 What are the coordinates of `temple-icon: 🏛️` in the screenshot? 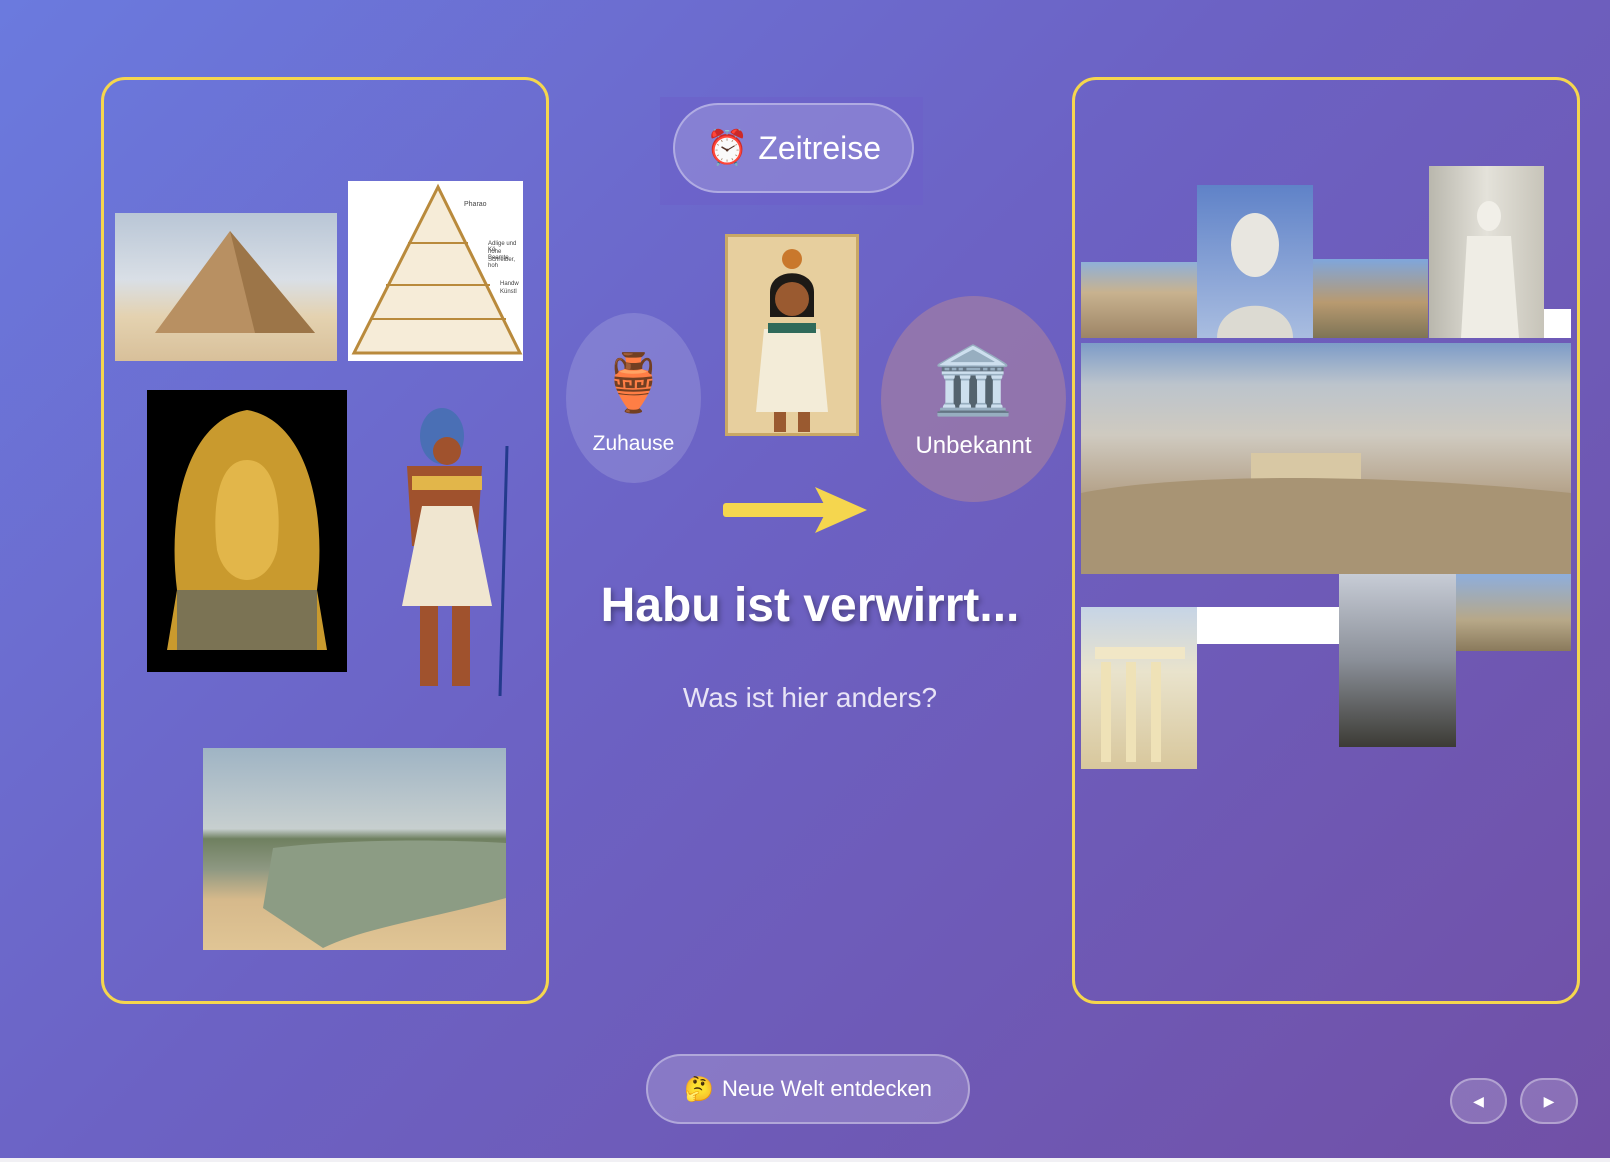 It's located at (973, 380).